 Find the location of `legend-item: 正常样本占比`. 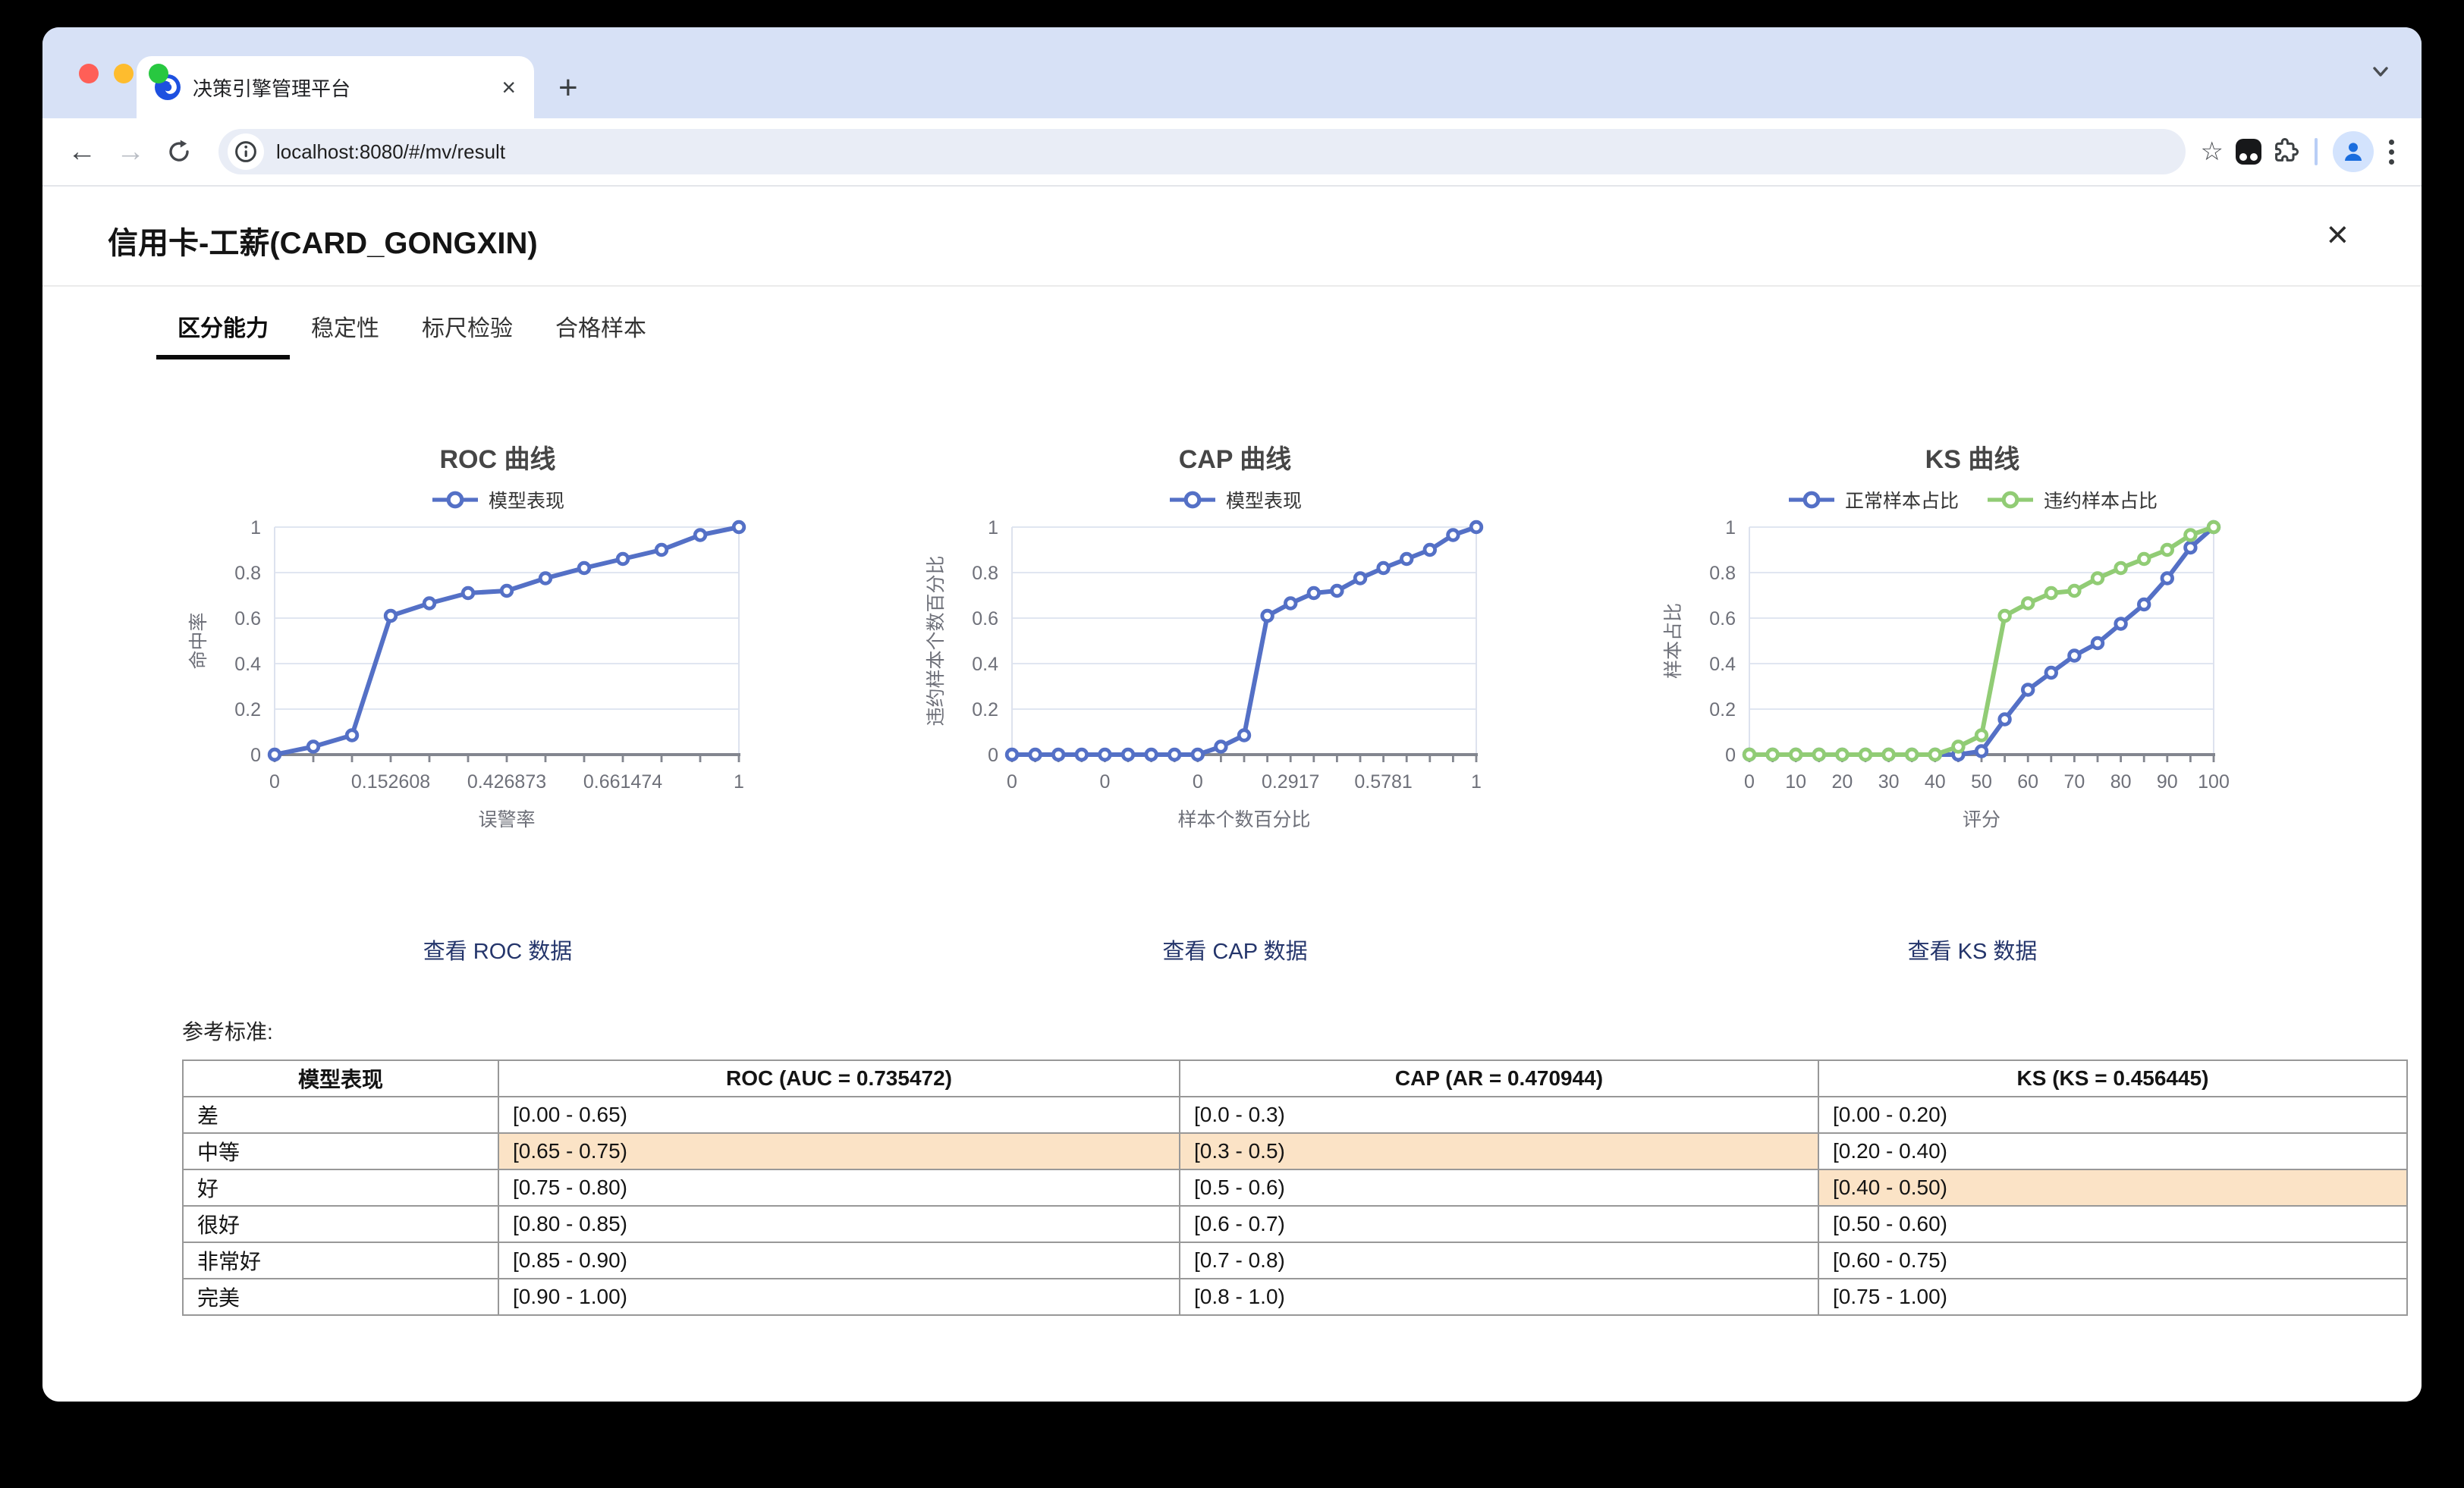

legend-item: 正常样本占比 is located at coordinates (1873, 500).